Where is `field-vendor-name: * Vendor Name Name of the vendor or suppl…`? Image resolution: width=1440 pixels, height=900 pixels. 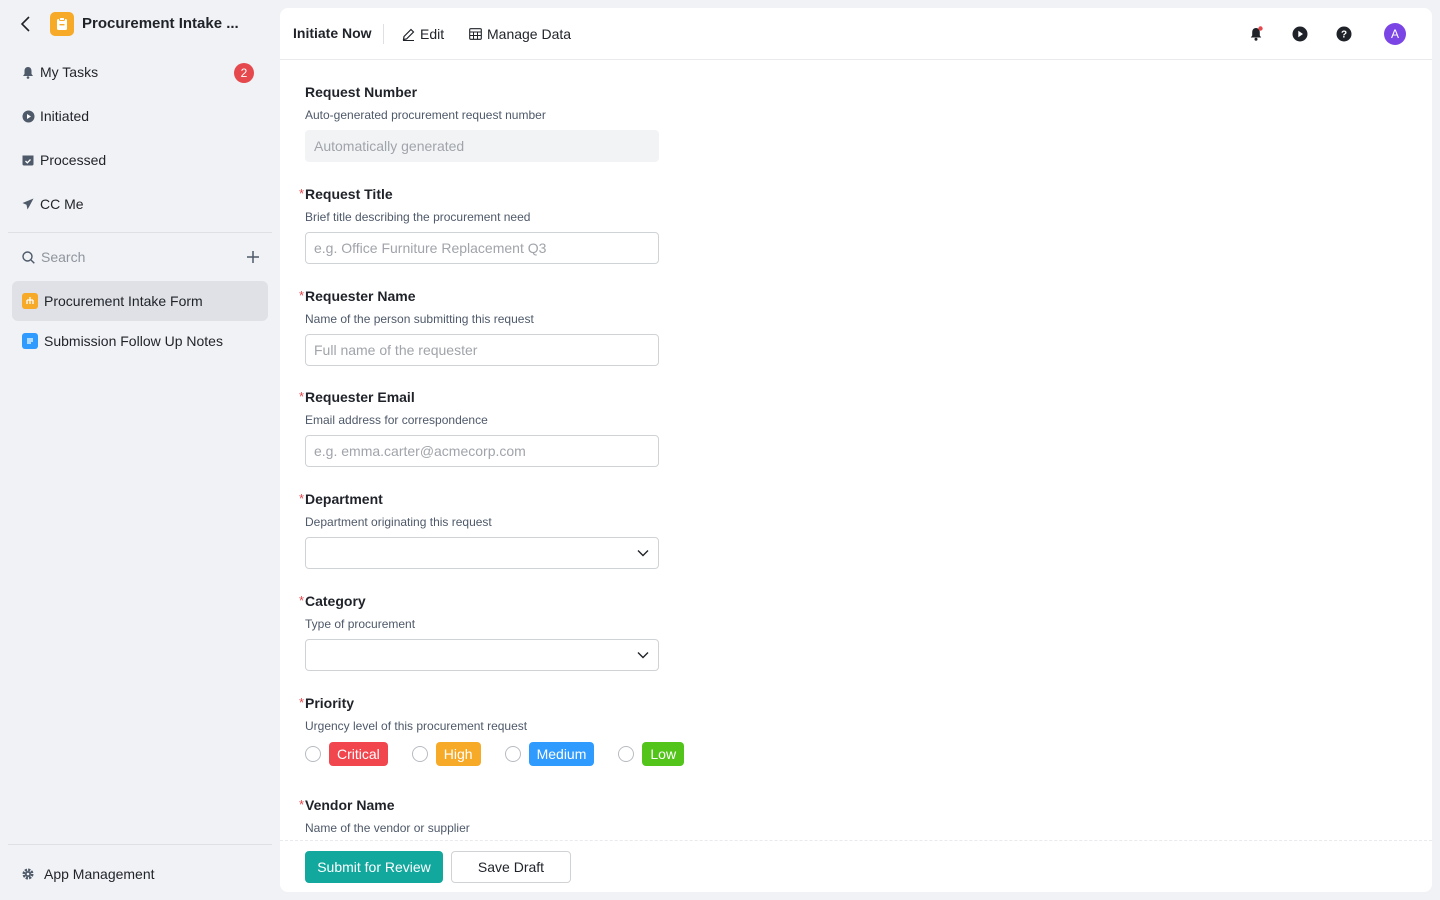
field-vendor-name: * Vendor Name Name of the vendor or suppl… is located at coordinates (622, 816).